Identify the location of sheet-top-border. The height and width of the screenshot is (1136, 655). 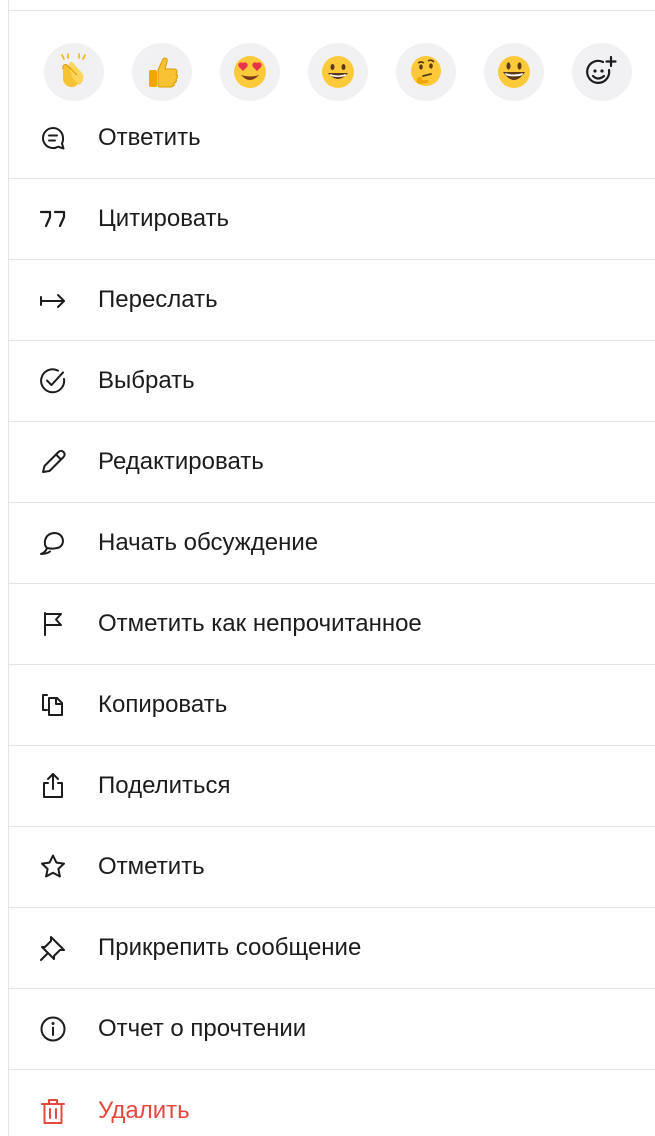
(331, 10).